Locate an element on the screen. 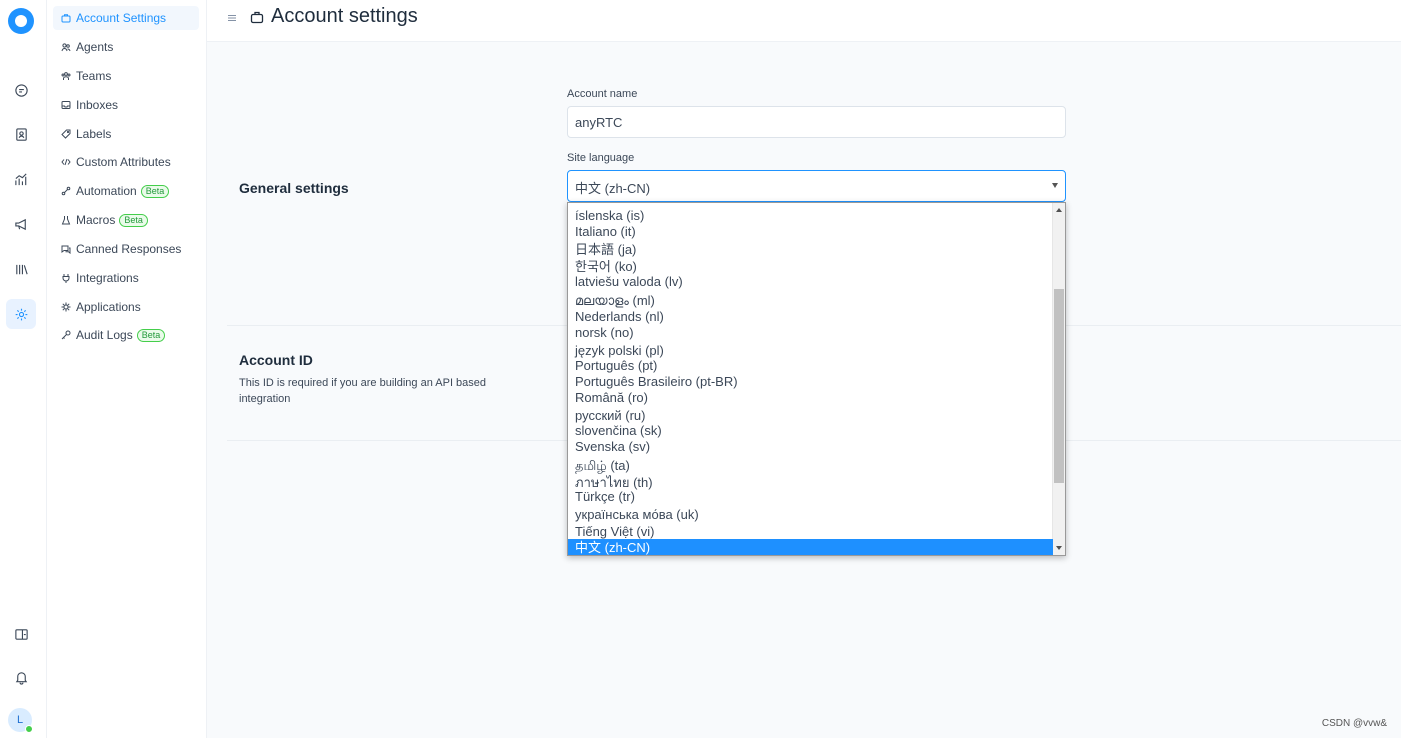 This screenshot has width=1401, height=738. language-option: Italiano (it) is located at coordinates (810, 231).